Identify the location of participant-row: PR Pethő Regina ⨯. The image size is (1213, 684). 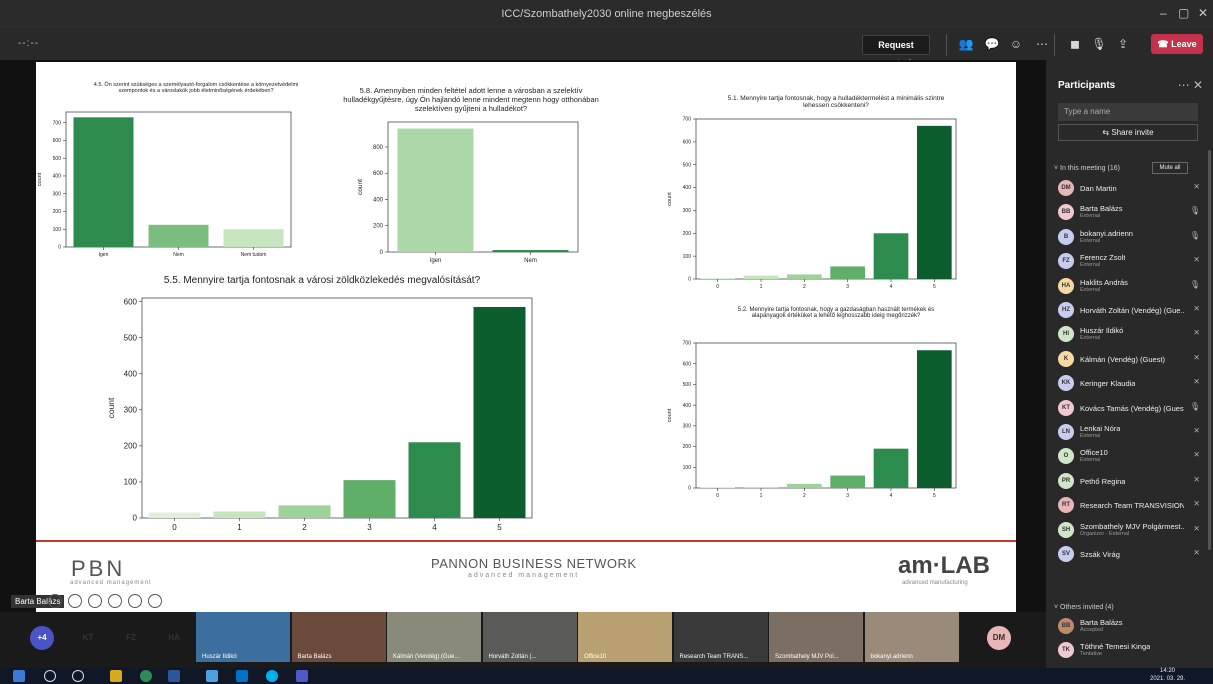
(1129, 481).